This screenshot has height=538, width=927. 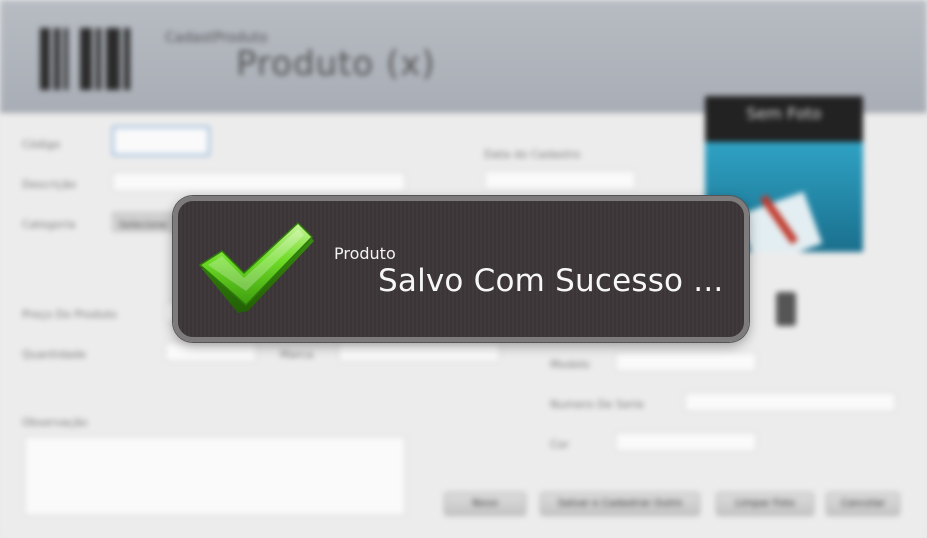 What do you see at coordinates (784, 113) in the screenshot?
I see `photo-placeholder-label: Sem Foto` at bounding box center [784, 113].